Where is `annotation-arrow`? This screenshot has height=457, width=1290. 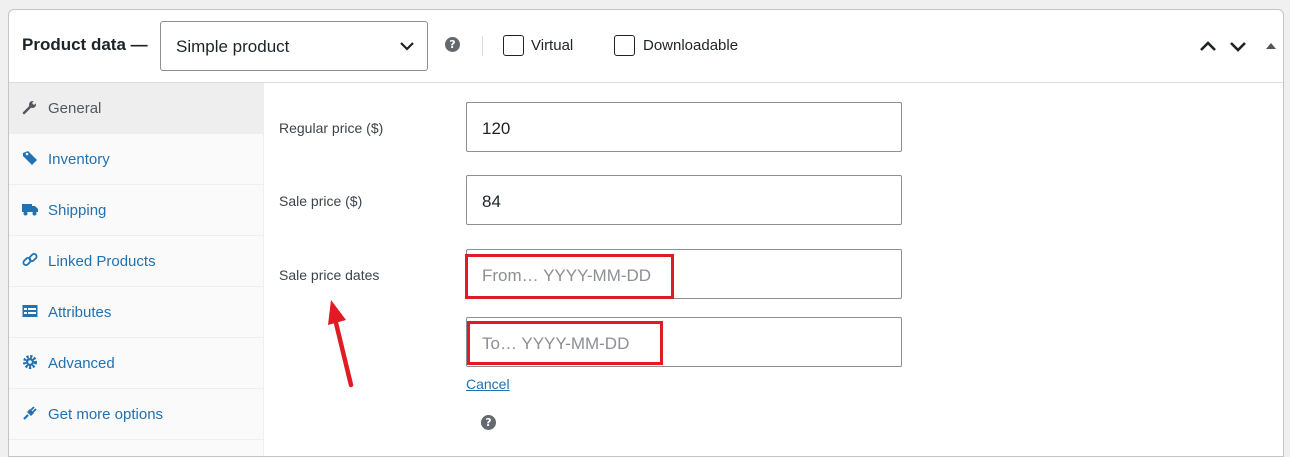
annotation-arrow is located at coordinates (341, 344).